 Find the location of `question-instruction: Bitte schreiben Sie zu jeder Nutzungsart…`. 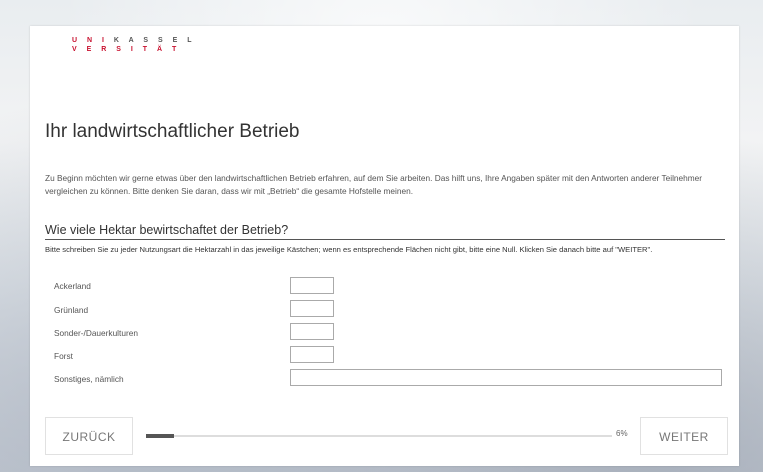

question-instruction: Bitte schreiben Sie zu jeder Nutzungsart… is located at coordinates (349, 249).